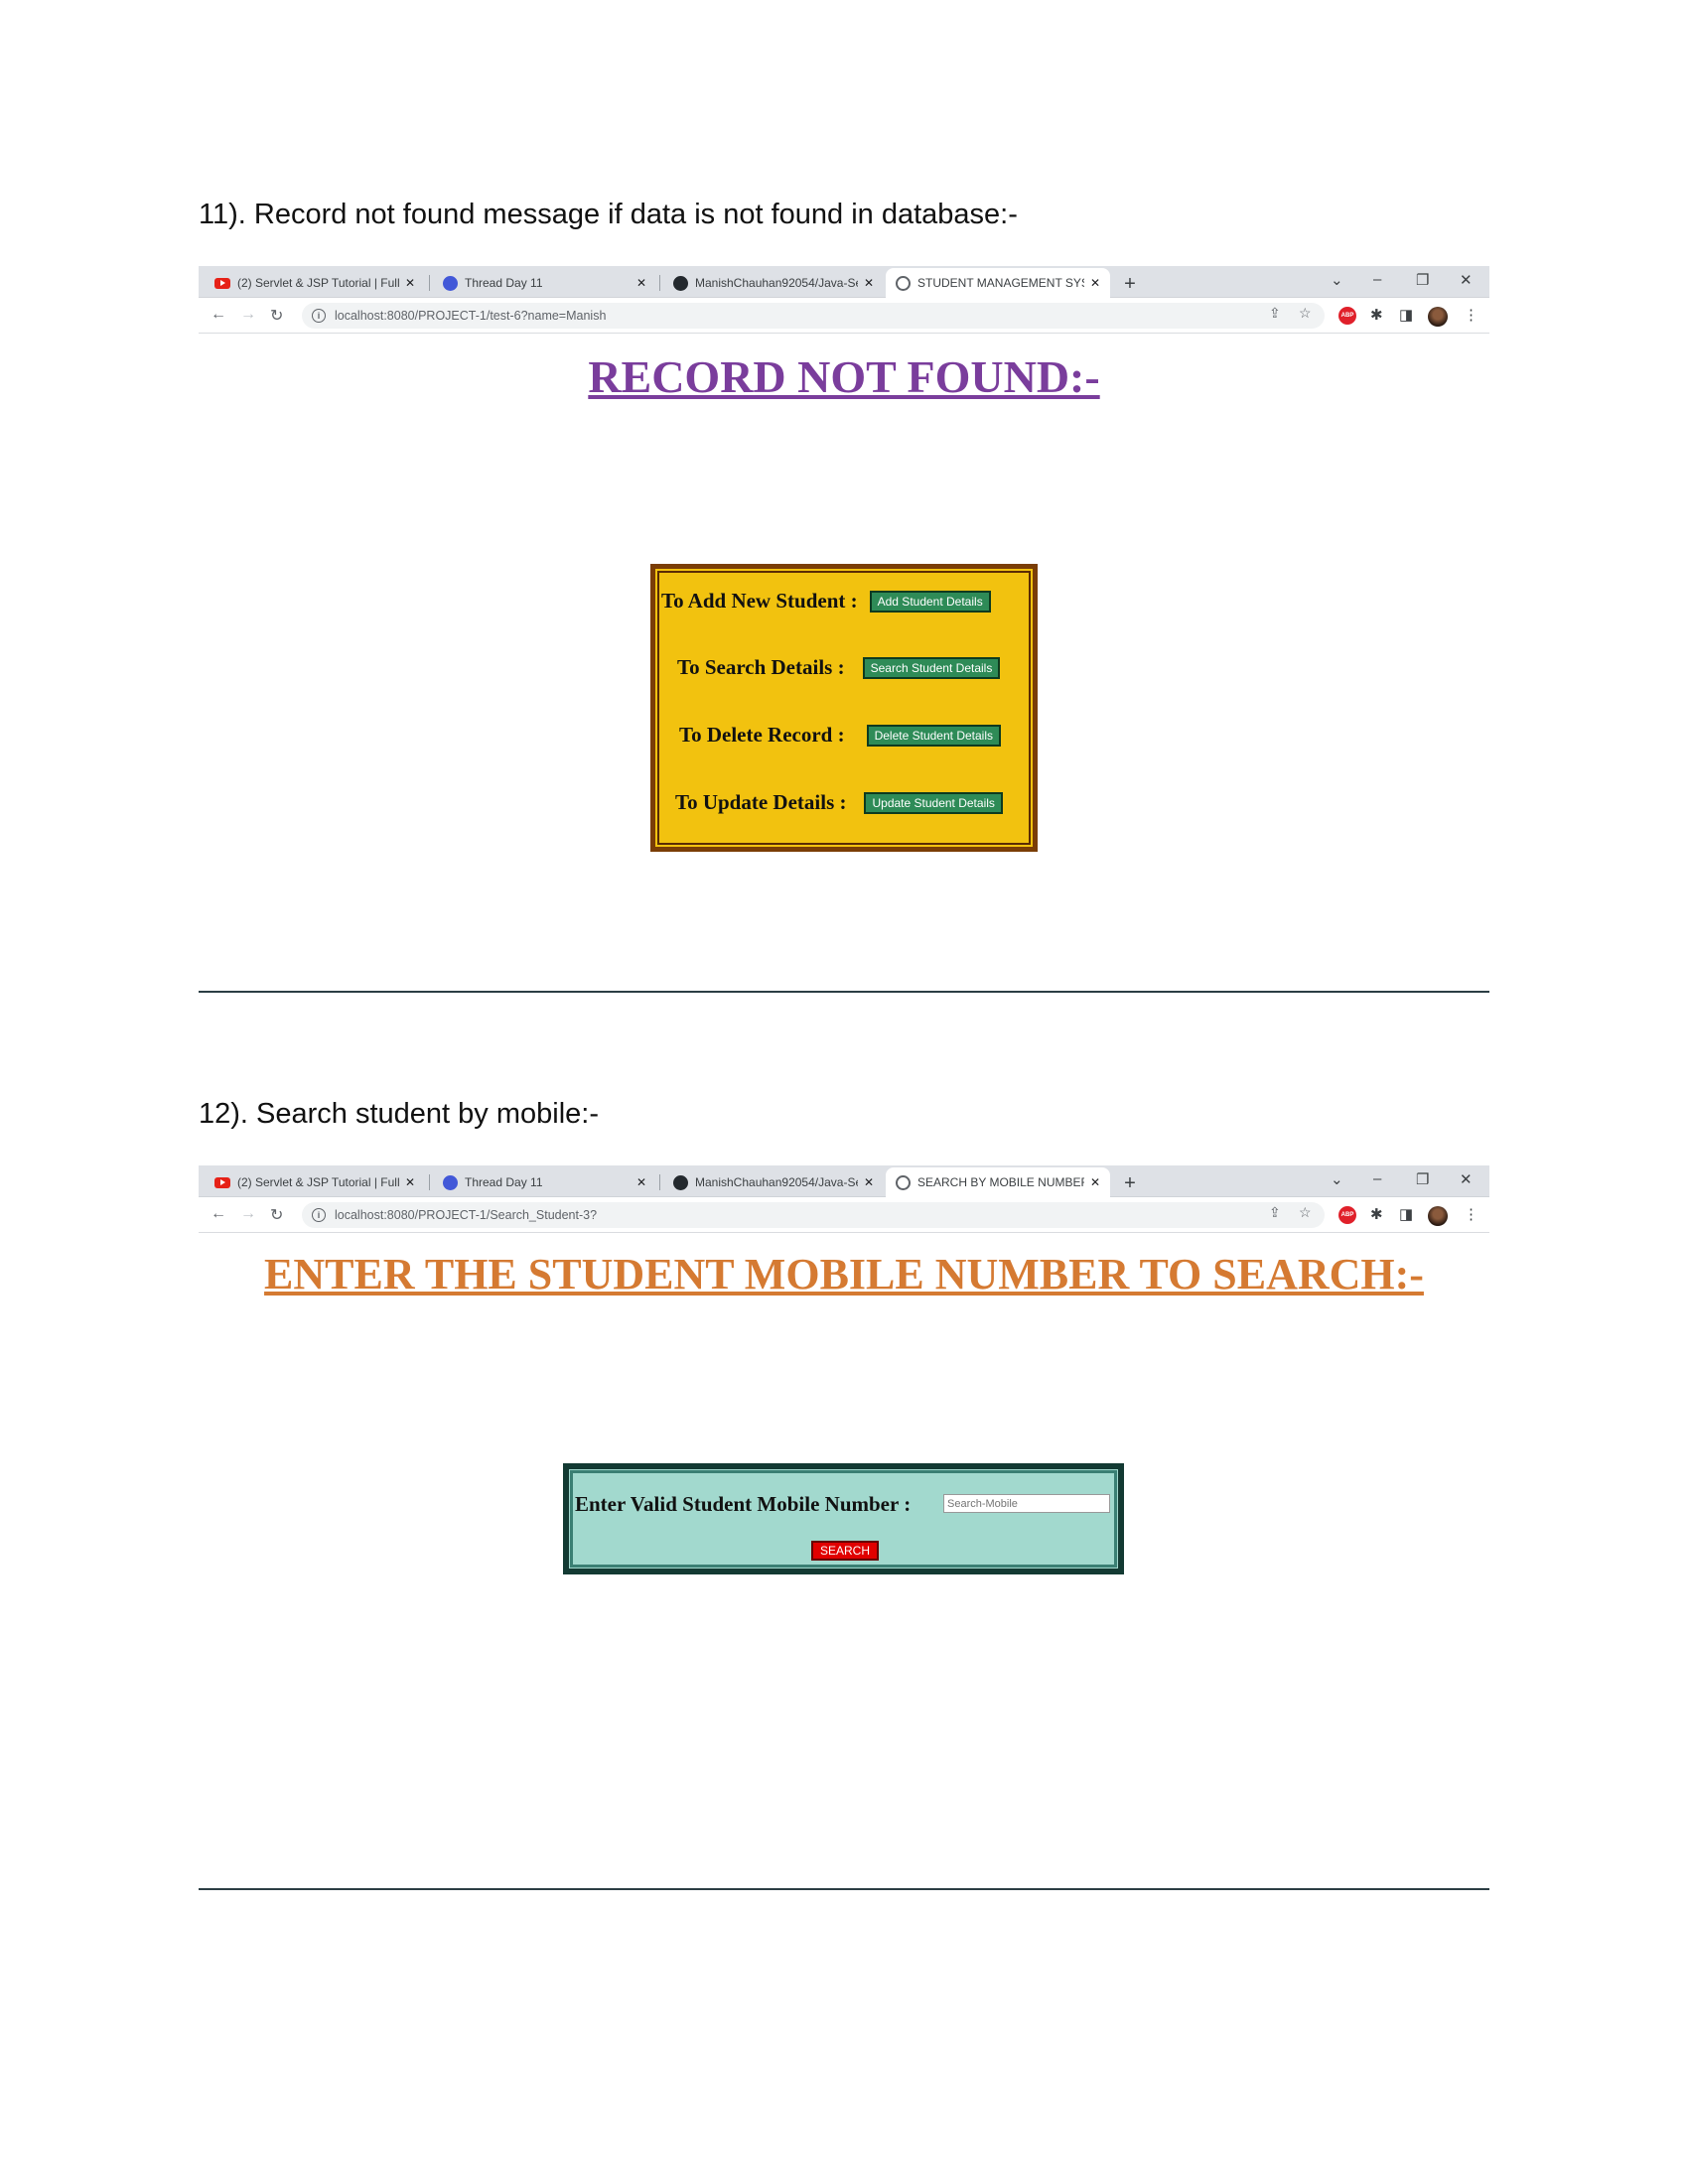 The width and height of the screenshot is (1688, 2184). What do you see at coordinates (845, 1551) in the screenshot?
I see `search-button: SEARCH` at bounding box center [845, 1551].